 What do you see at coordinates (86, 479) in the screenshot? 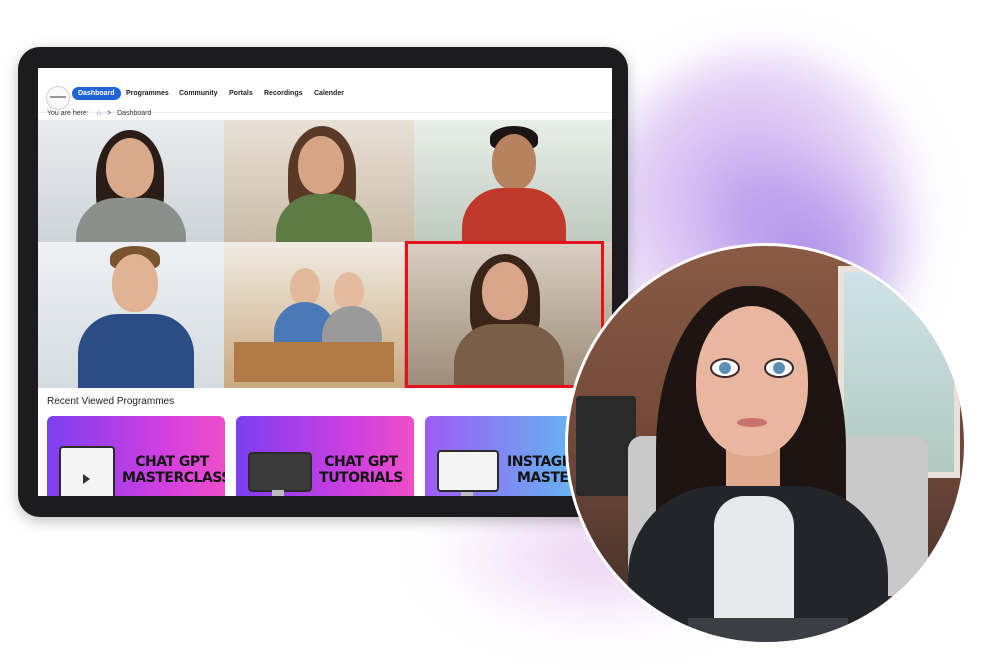
I see `play-icon` at bounding box center [86, 479].